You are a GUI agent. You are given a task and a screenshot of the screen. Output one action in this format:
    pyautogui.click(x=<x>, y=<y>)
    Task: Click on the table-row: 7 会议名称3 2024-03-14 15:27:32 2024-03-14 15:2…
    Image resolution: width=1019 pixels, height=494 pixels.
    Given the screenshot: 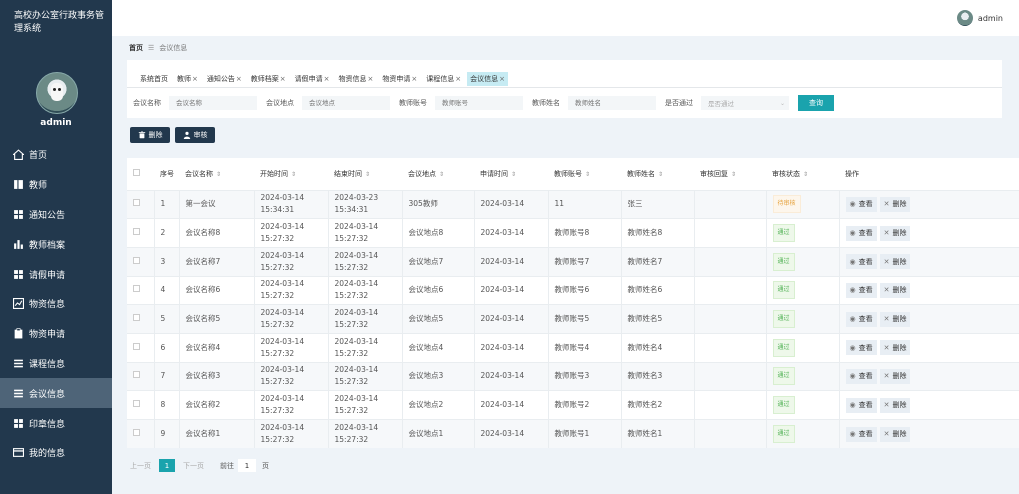 What is the action you would take?
    pyautogui.click(x=573, y=376)
    